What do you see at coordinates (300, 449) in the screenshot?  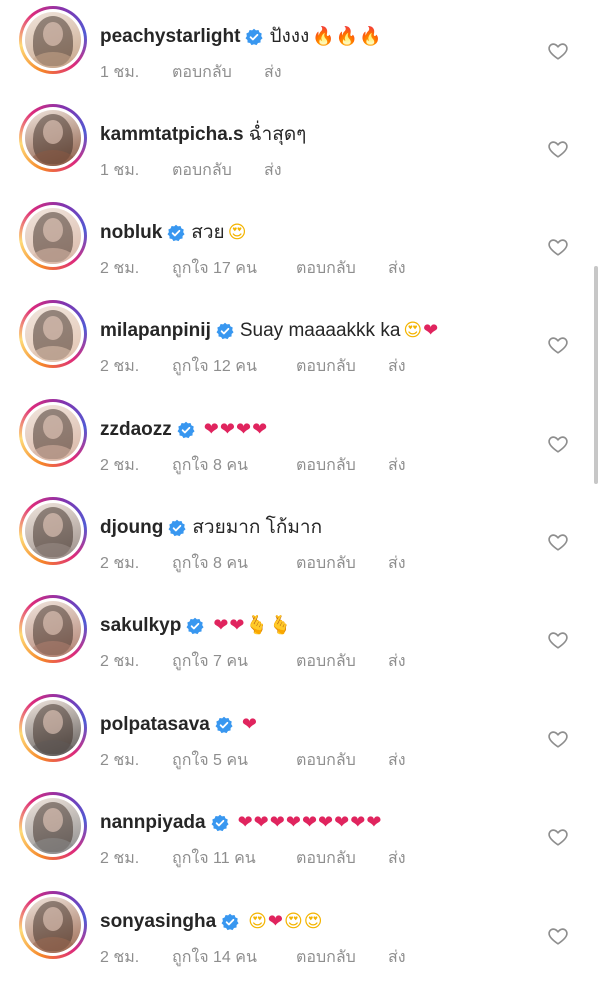 I see `comment-item: zzdaozz ❤❤❤❤ 2 ชม. ถูกใจ 8 คน ตอบกลับ ส่ง` at bounding box center [300, 449].